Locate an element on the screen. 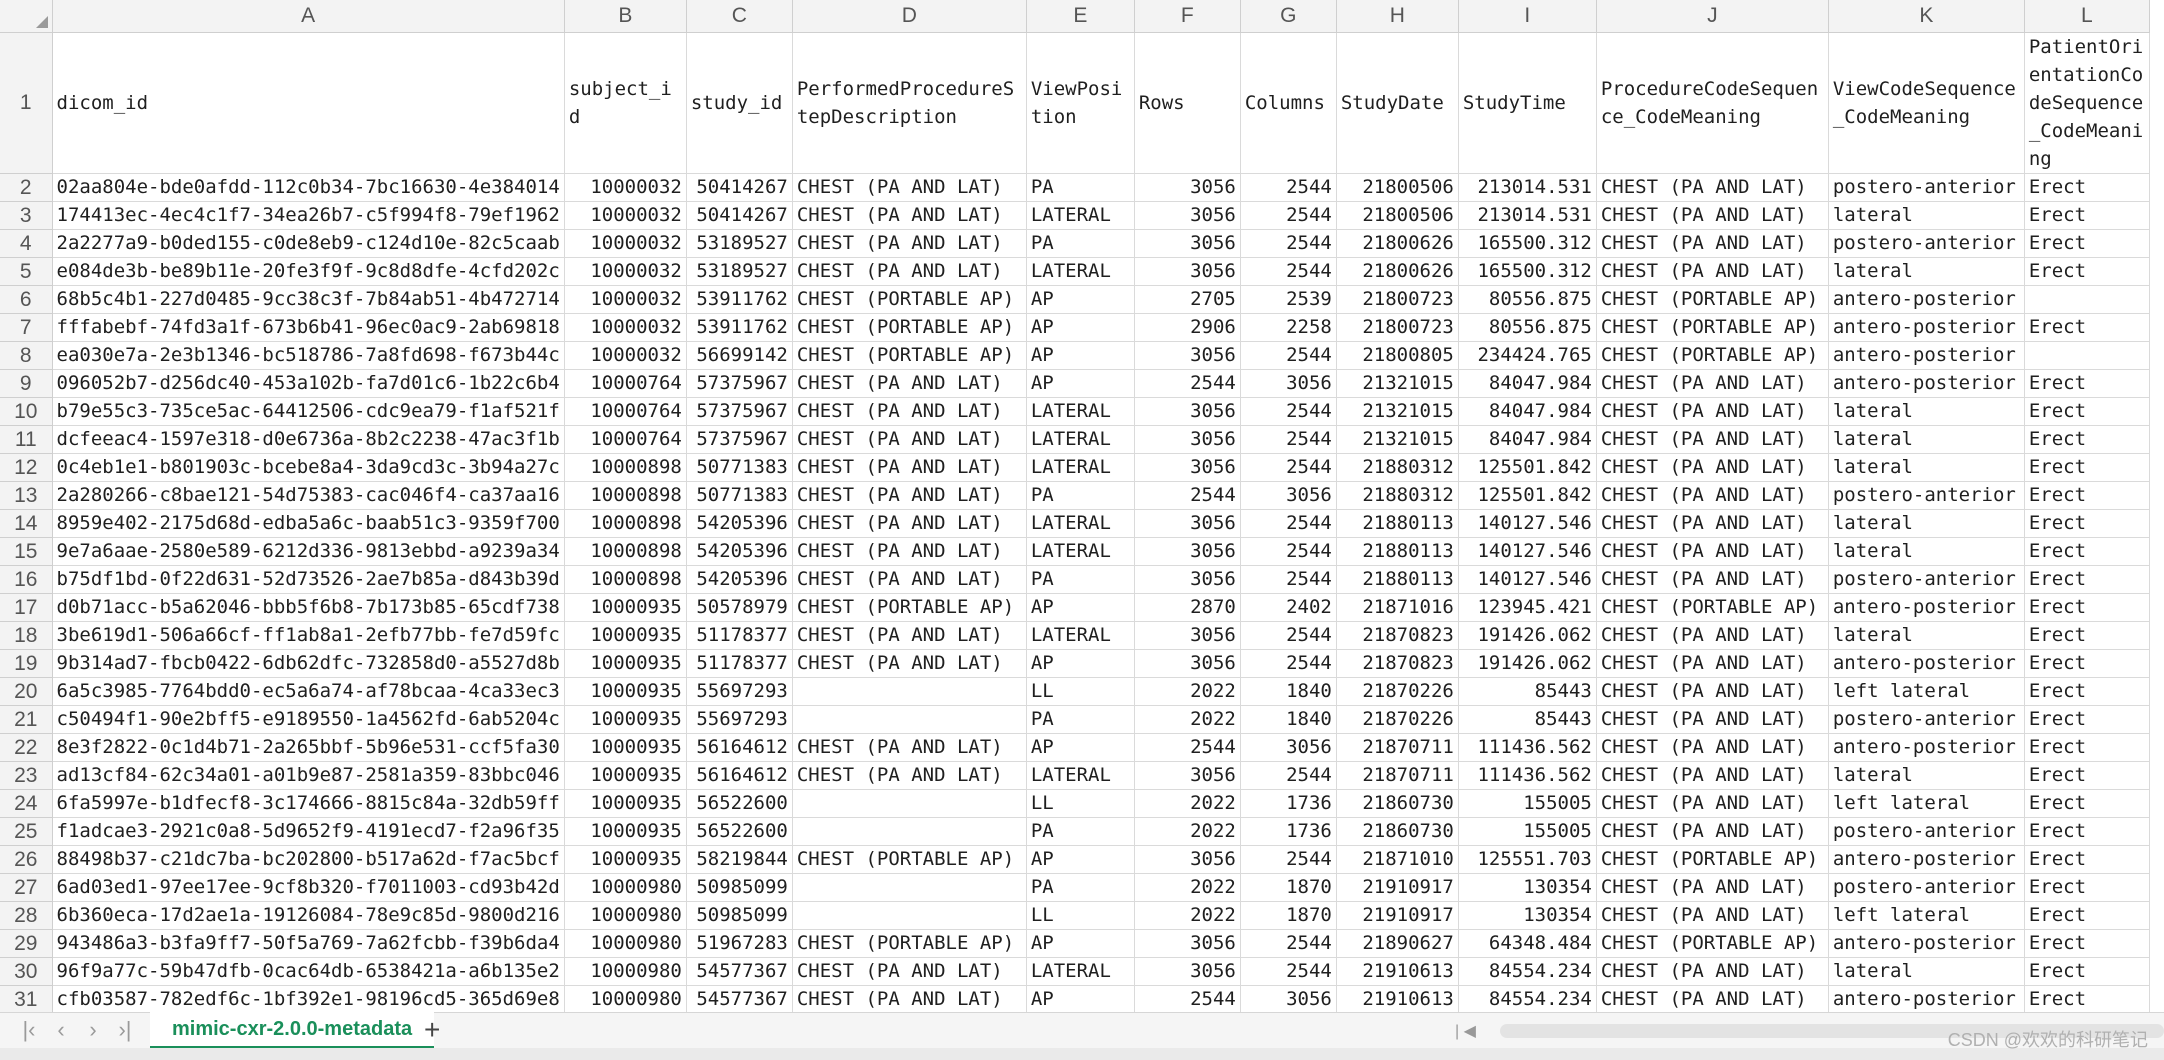 The height and width of the screenshot is (1060, 2164). column-header-e: E is located at coordinates (1080, 16).